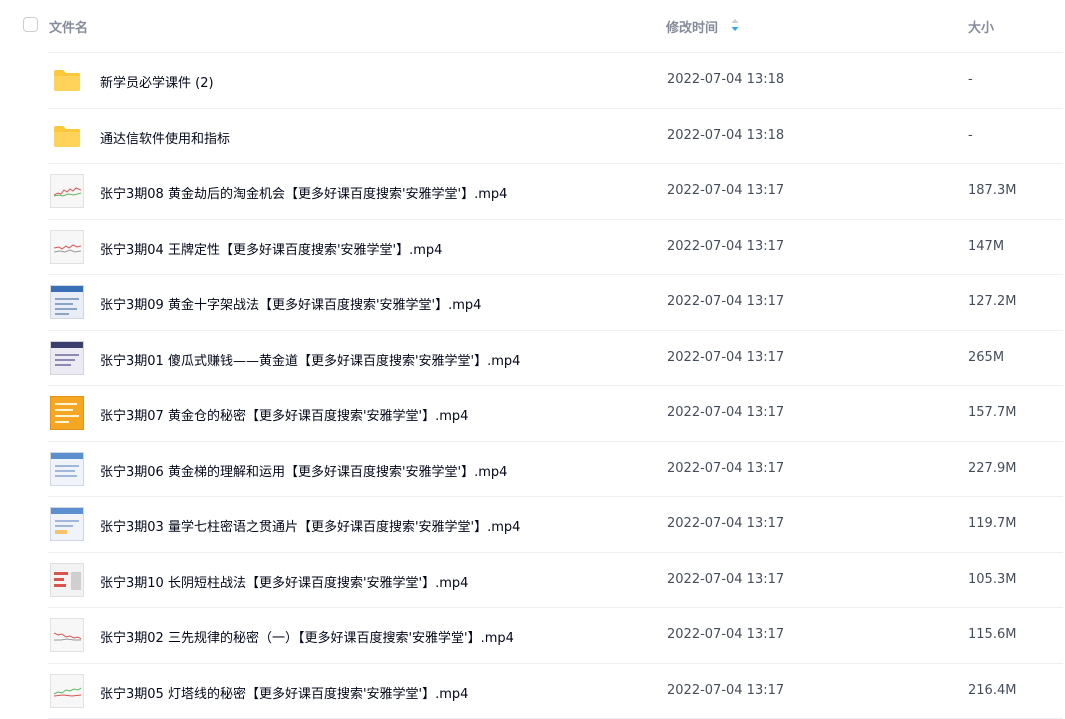 Image resolution: width=1065 pixels, height=719 pixels. I want to click on select-all-checkbox, so click(30, 24).